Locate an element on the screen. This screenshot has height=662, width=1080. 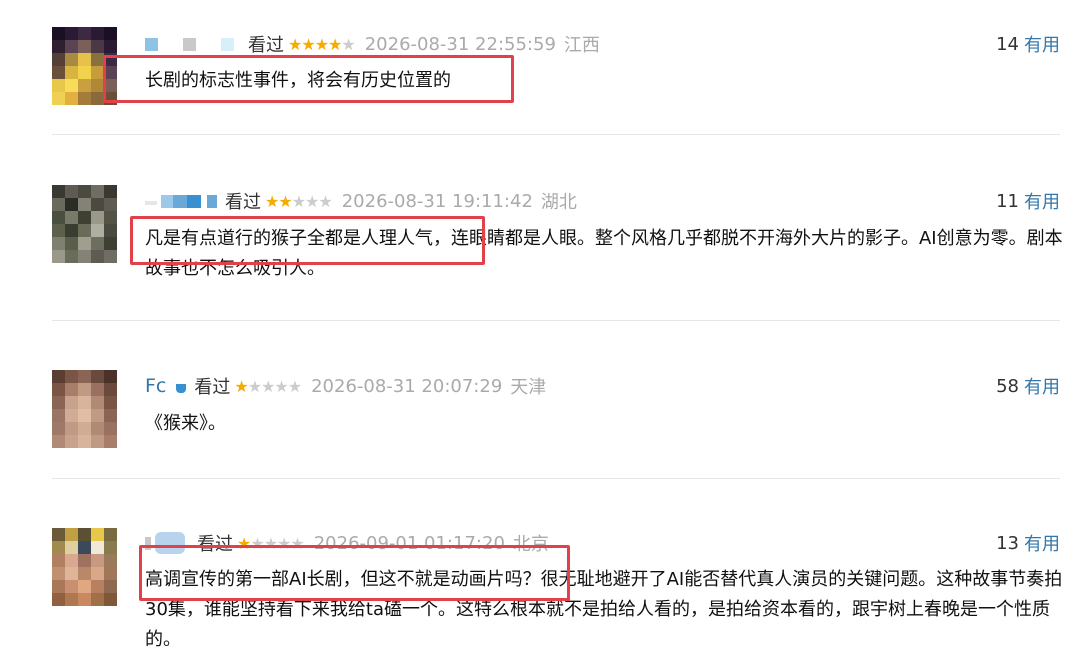
vote-area: 13 有用 is located at coordinates (1028, 543).